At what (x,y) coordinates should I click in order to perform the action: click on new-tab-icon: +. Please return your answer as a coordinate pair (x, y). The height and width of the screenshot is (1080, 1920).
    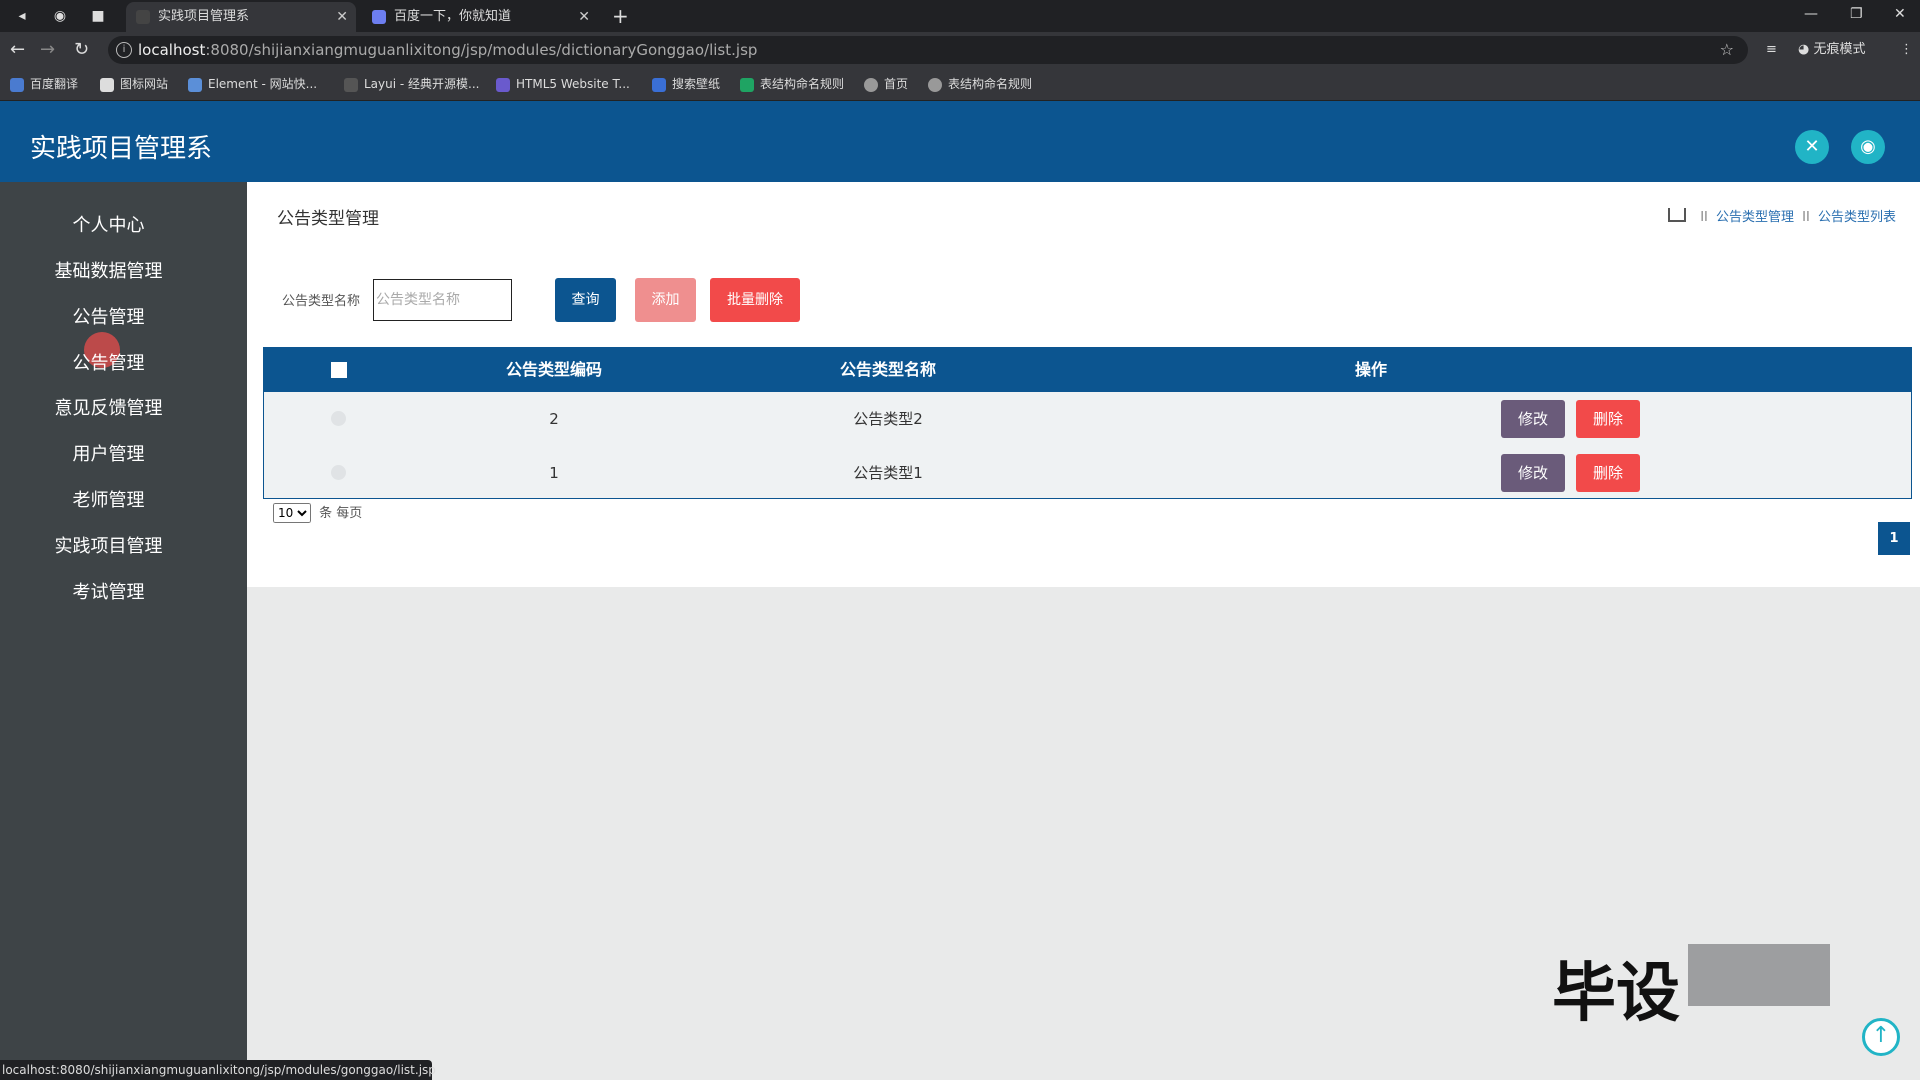
    Looking at the image, I should click on (620, 16).